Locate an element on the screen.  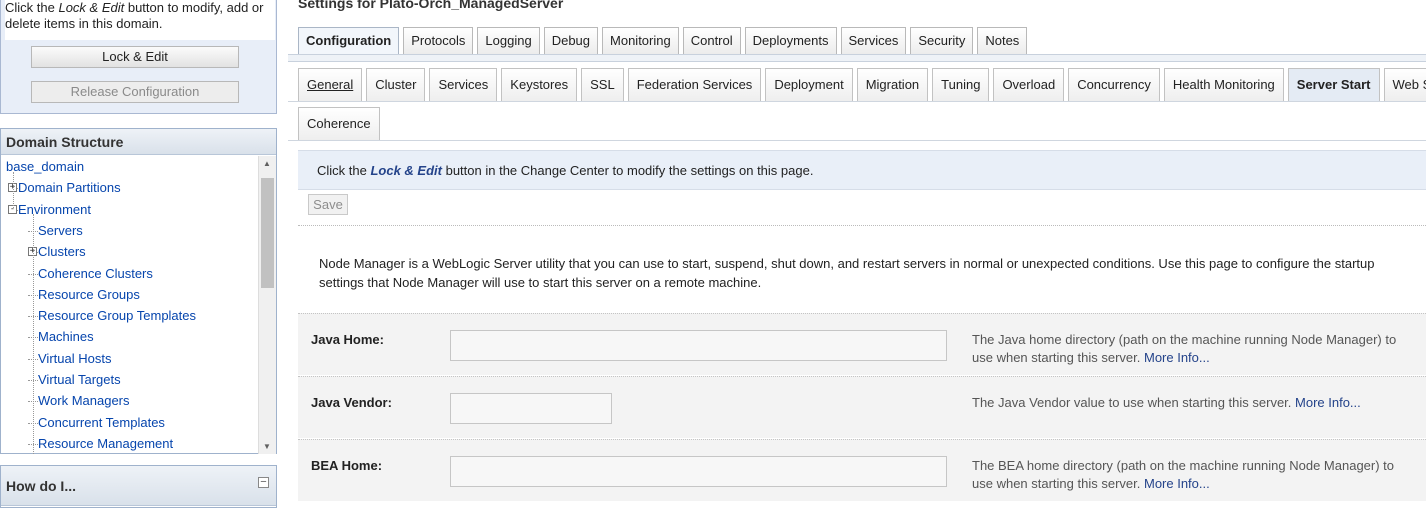
tree-item-machines: Machines is located at coordinates (66, 336).